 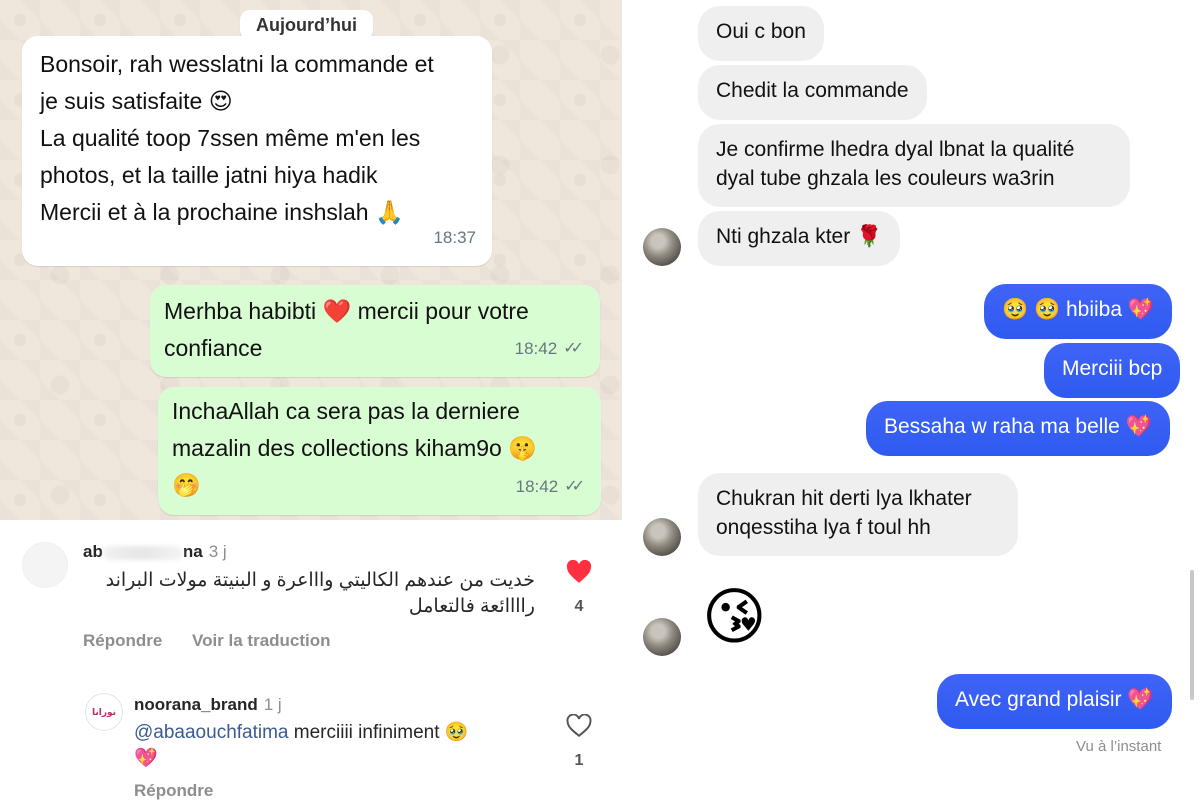 What do you see at coordinates (579, 725) in the screenshot?
I see `heart-outline-icon` at bounding box center [579, 725].